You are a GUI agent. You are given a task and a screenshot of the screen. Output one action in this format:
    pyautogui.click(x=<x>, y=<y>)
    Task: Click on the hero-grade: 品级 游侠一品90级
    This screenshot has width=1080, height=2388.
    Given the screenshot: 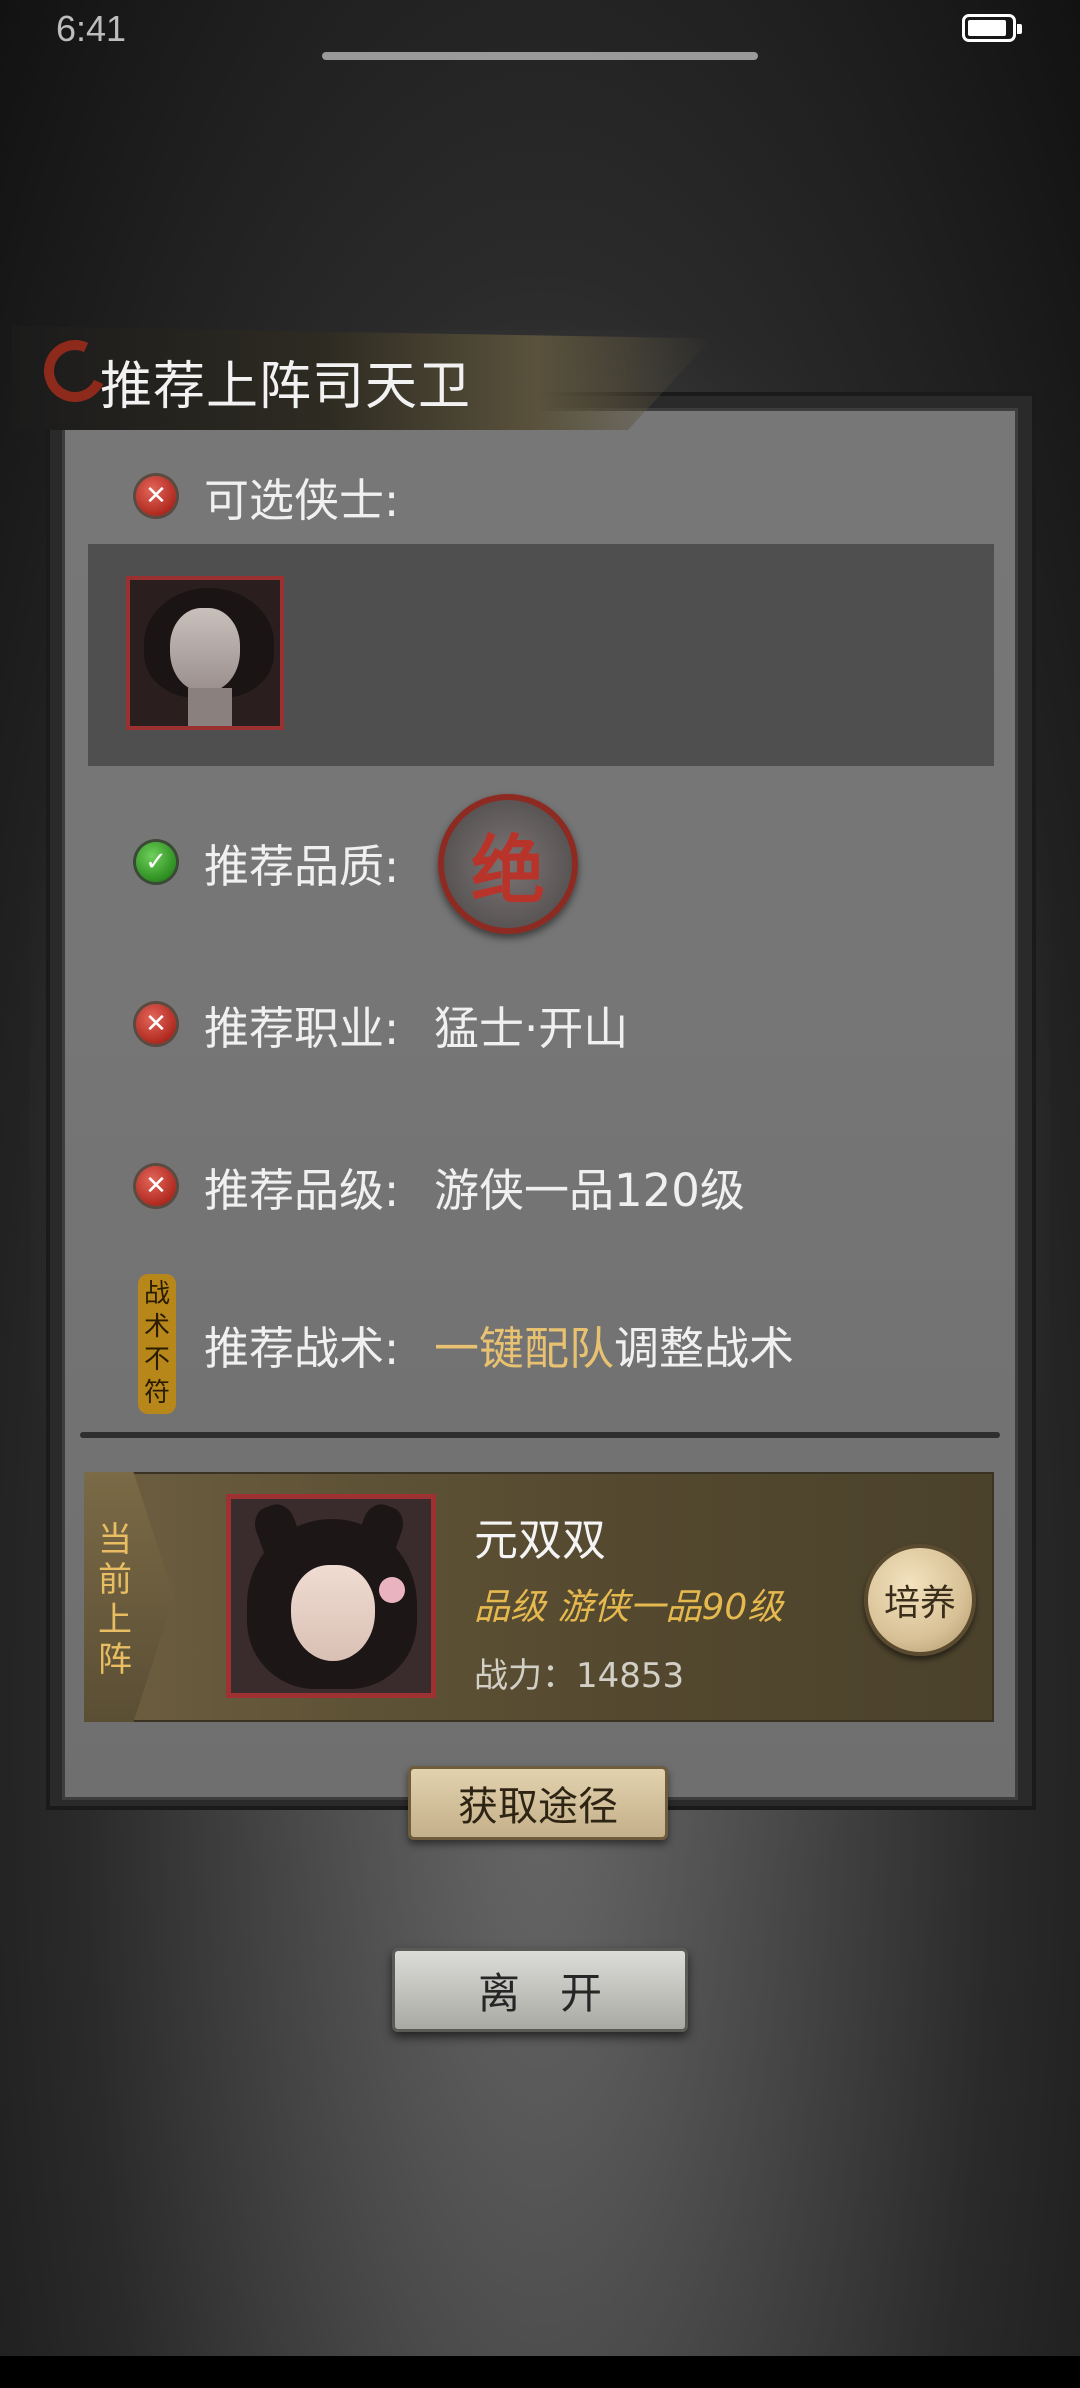 What is the action you would take?
    pyautogui.click(x=629, y=1607)
    